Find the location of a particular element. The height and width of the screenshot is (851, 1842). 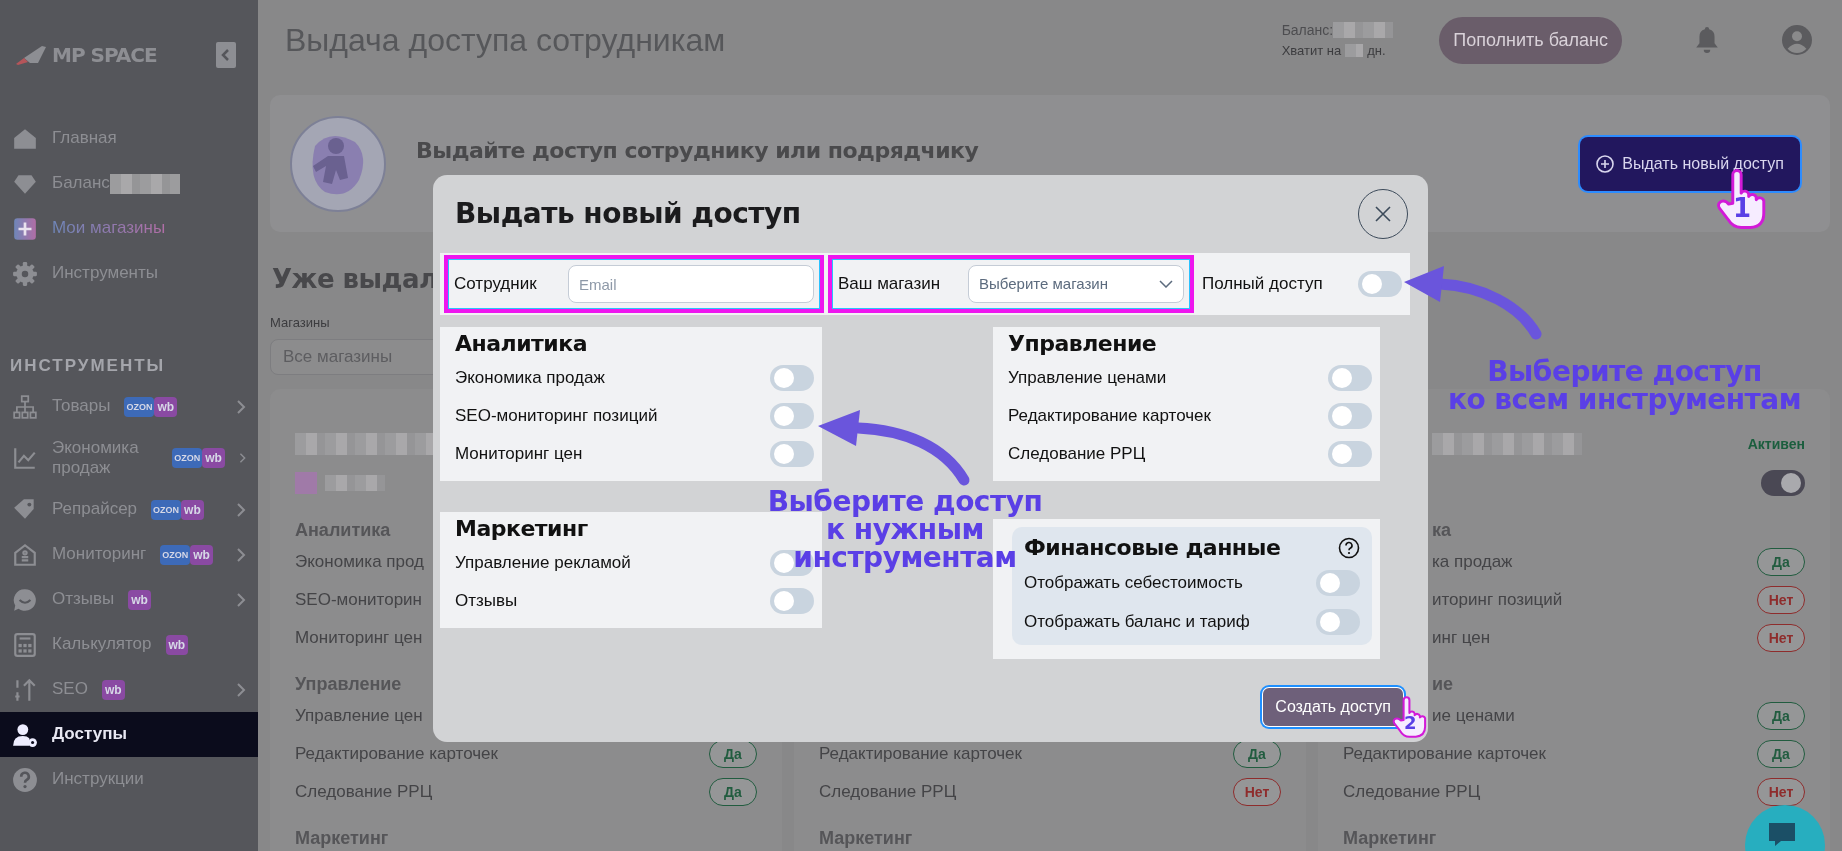

group-title: Управление is located at coordinates (1082, 344).